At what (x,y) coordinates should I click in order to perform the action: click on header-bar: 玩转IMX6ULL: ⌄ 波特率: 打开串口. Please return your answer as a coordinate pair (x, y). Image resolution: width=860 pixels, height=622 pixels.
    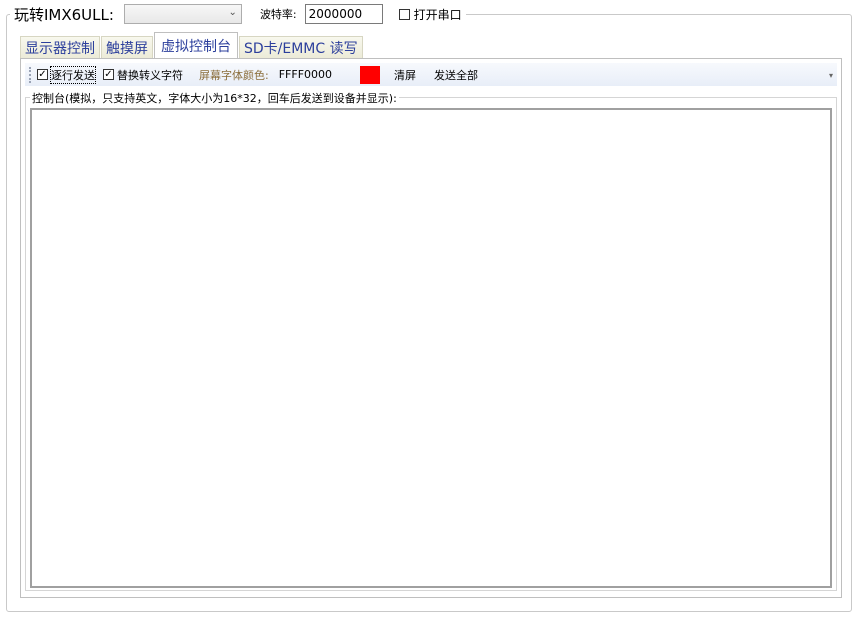
    Looking at the image, I should click on (238, 14).